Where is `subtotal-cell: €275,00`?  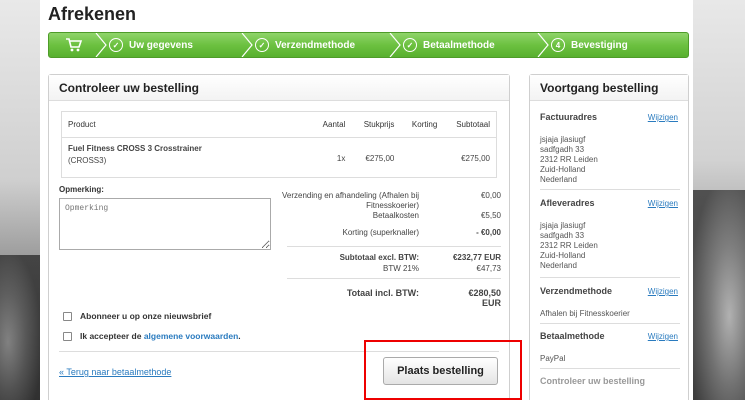
subtotal-cell: €275,00 is located at coordinates (475, 158).